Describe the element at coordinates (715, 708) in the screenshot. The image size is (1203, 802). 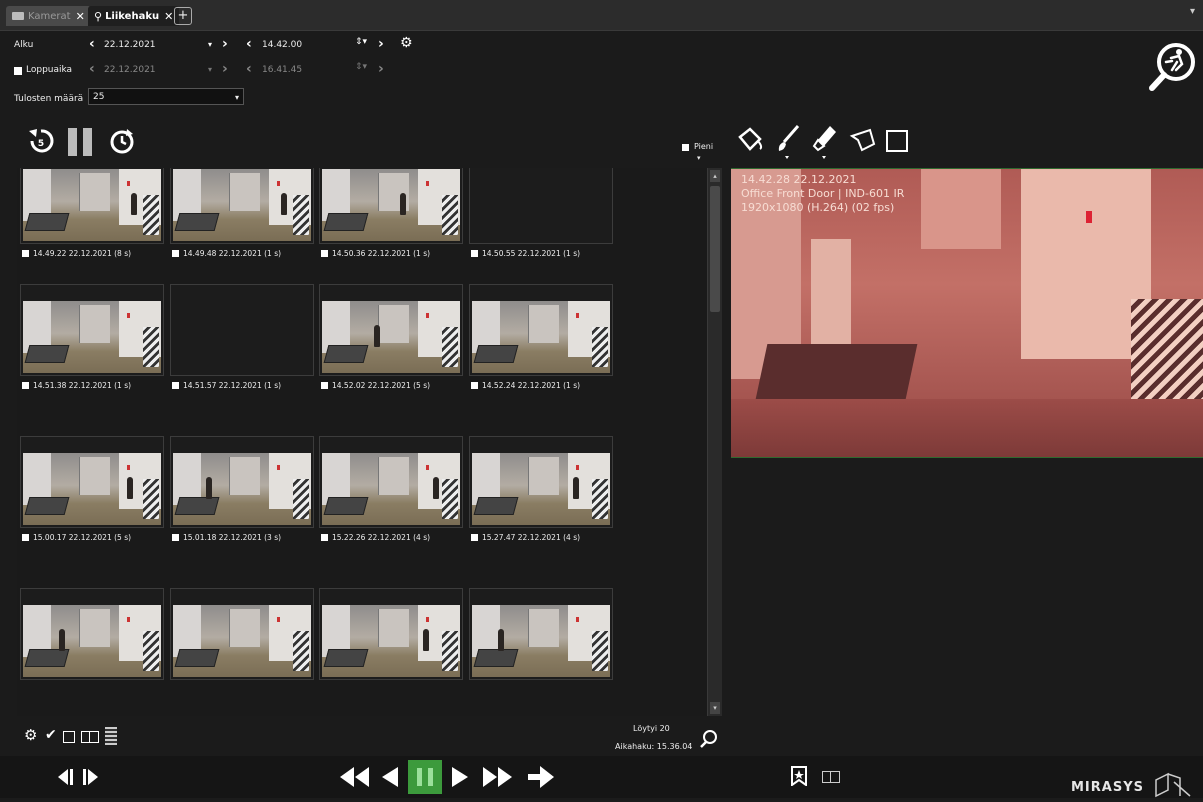
I see `scroll-down-button: ▾` at that location.